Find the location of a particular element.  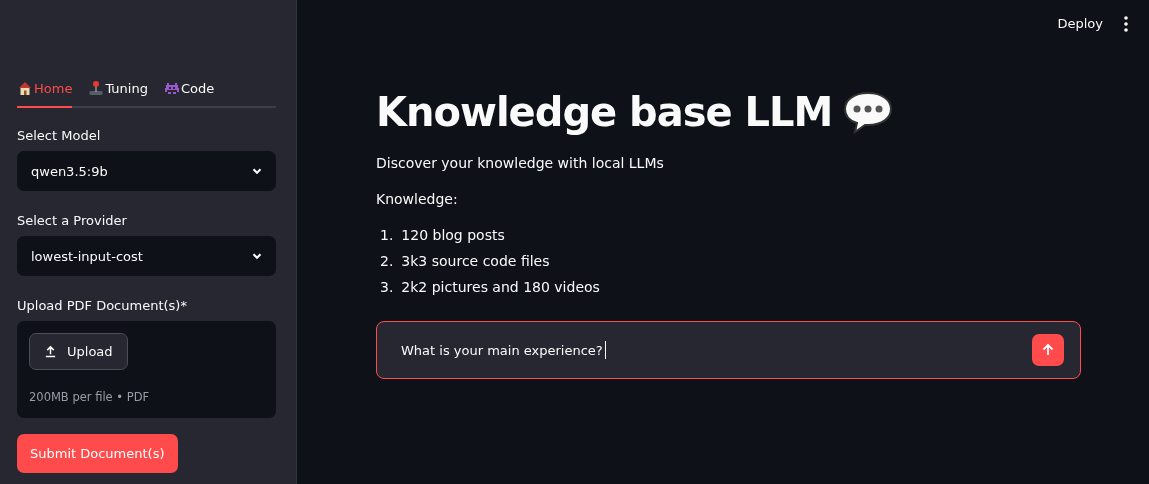

list-number: 2. is located at coordinates (387, 261).